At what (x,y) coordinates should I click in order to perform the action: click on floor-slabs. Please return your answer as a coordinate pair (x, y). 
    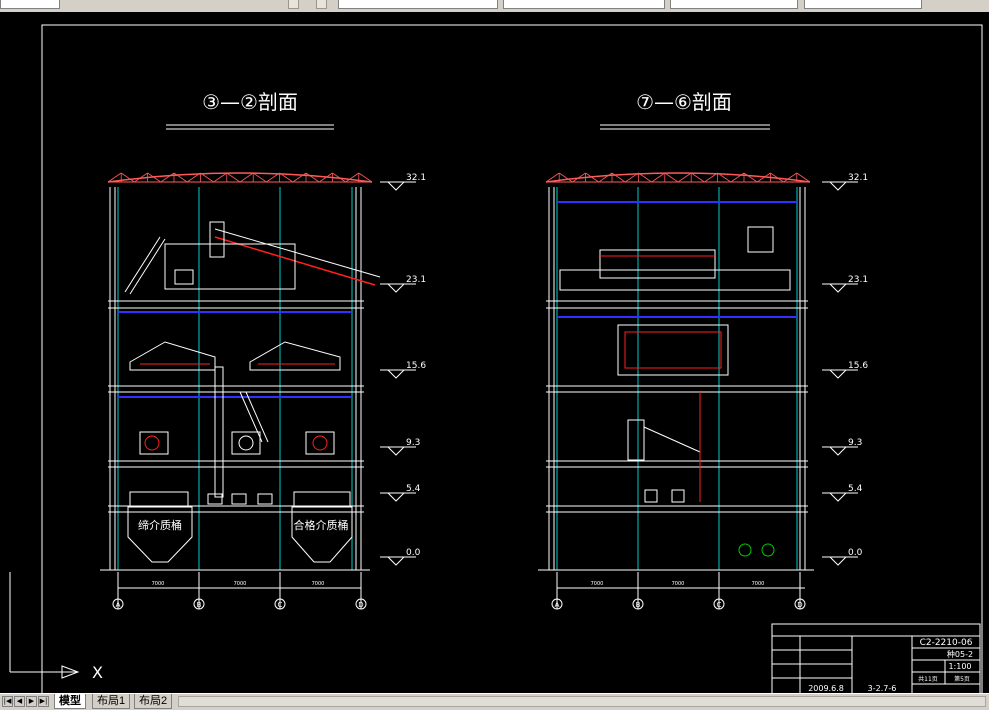
    Looking at the image, I should click on (676, 435).